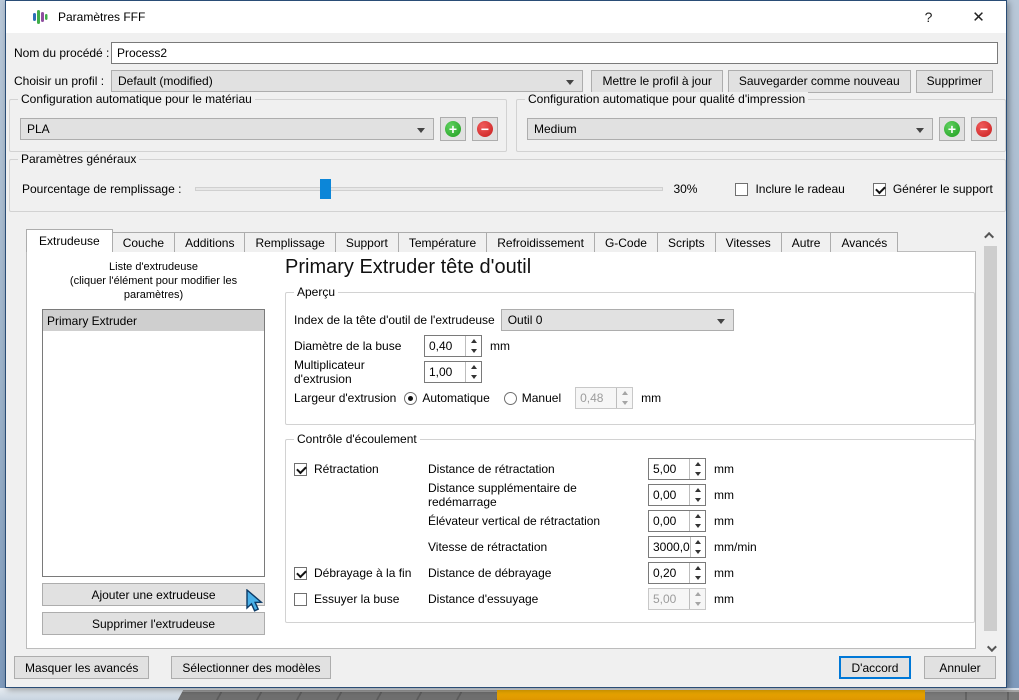  I want to click on retraction-label: Rétractation, so click(346, 469).